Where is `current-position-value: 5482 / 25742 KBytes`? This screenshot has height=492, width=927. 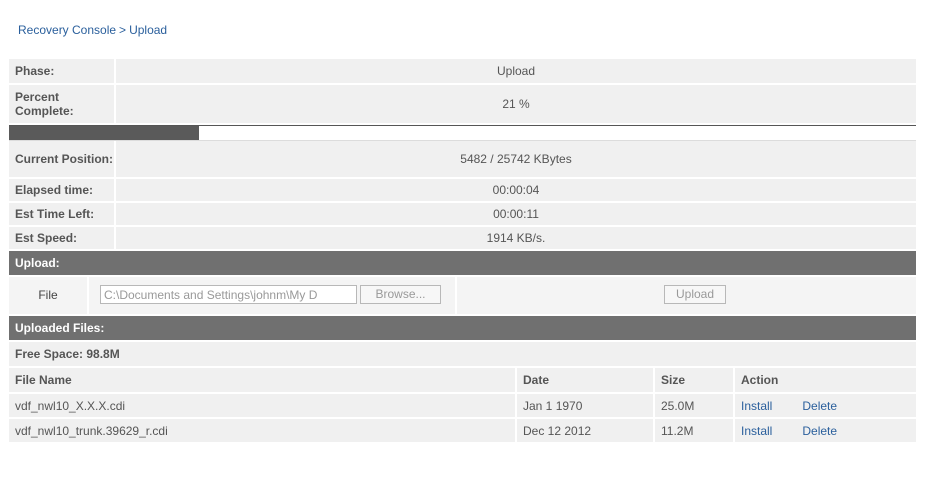
current-position-value: 5482 / 25742 KBytes is located at coordinates (515, 160).